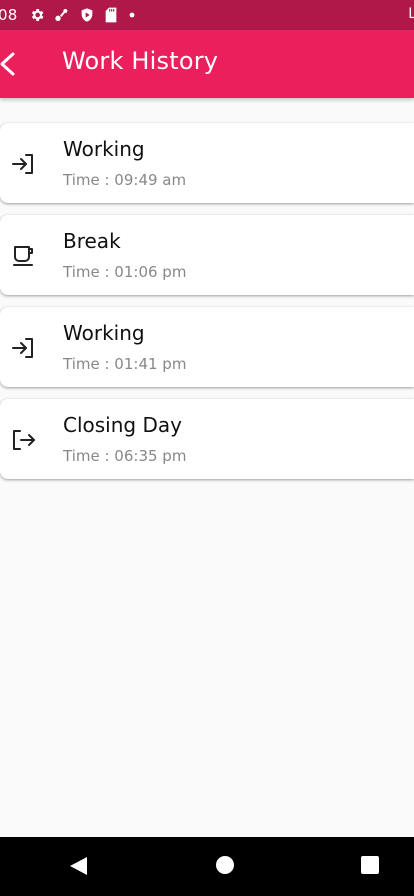 The width and height of the screenshot is (414, 896). I want to click on square-recents-icon, so click(370, 865).